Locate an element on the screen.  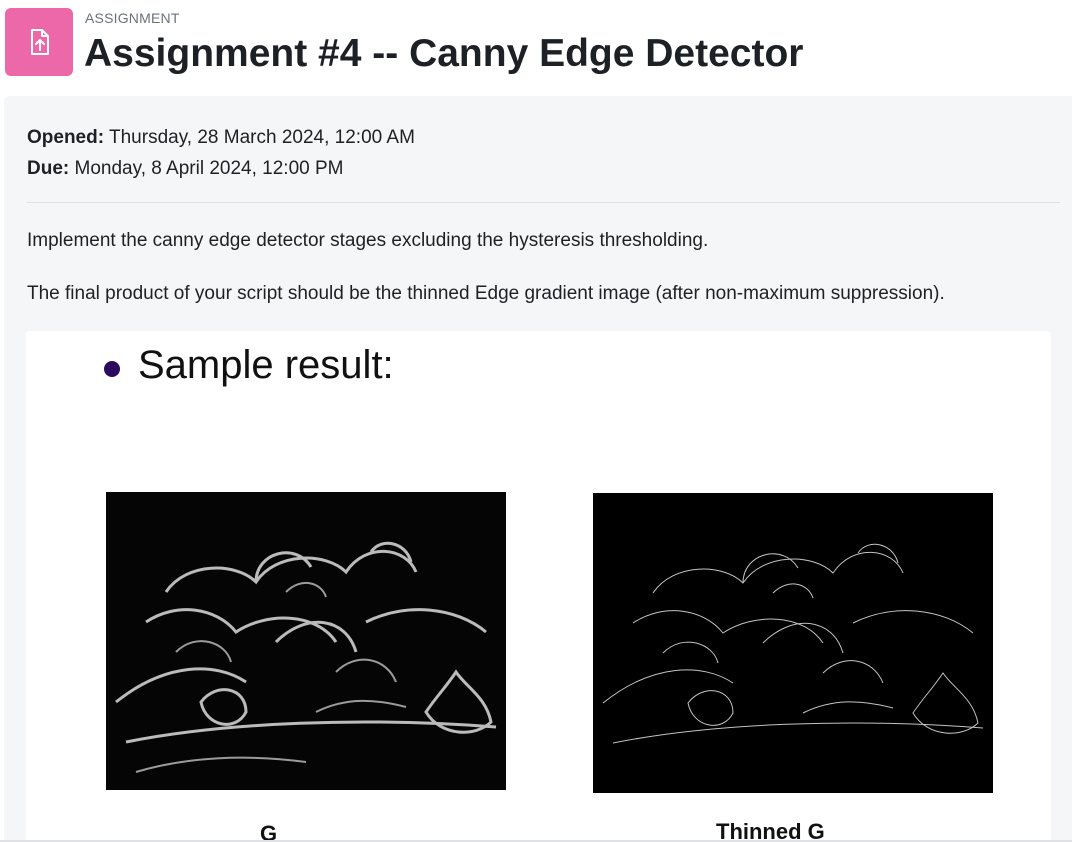
gradient-image is located at coordinates (306, 641).